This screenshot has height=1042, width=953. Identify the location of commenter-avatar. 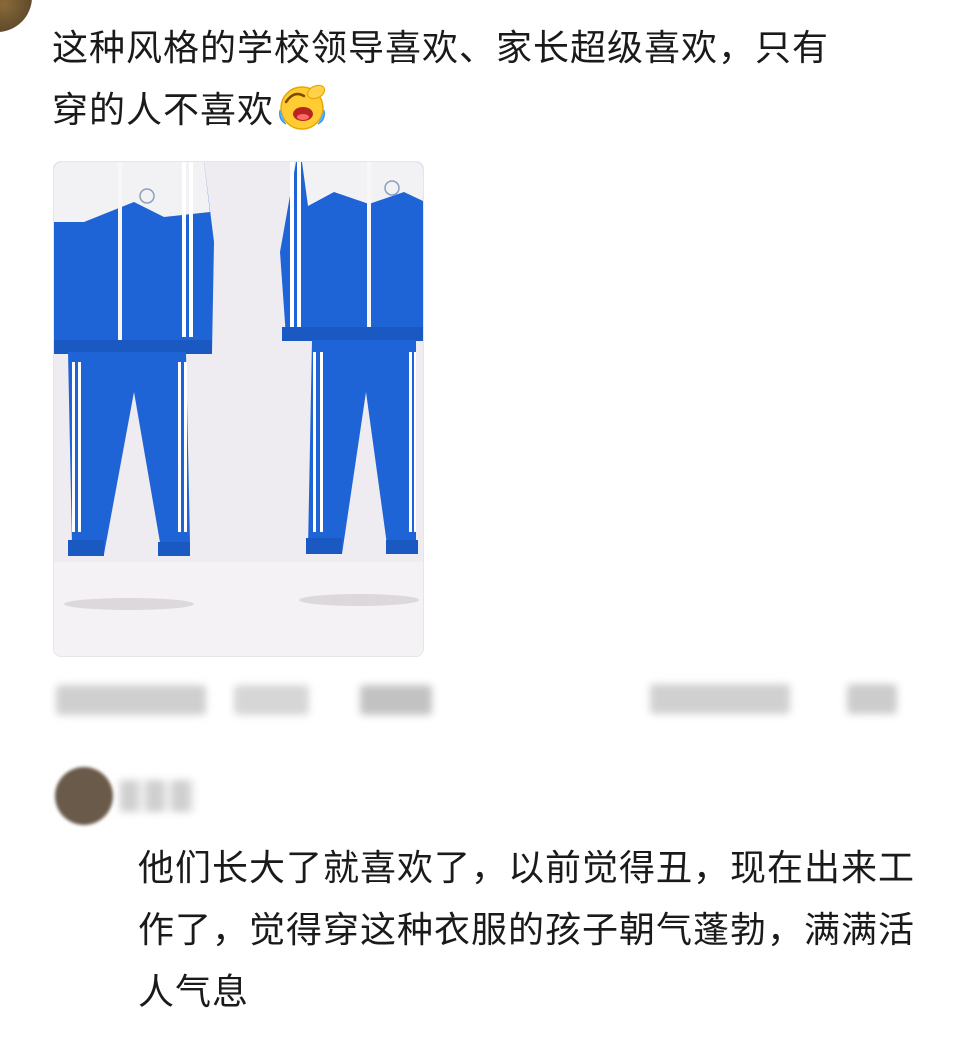
(84, 796).